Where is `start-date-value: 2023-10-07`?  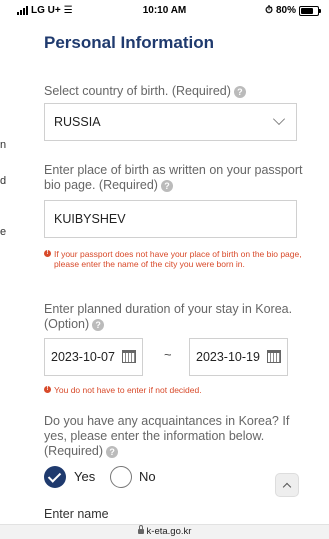
start-date-value: 2023-10-07 is located at coordinates (83, 357).